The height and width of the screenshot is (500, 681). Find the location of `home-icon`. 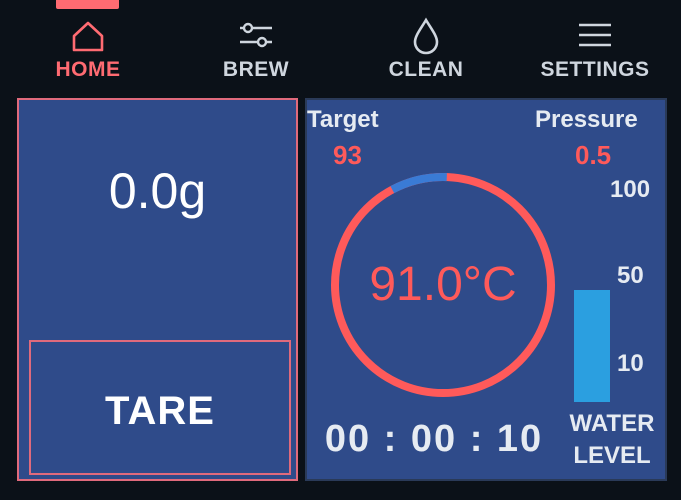

home-icon is located at coordinates (88, 36).